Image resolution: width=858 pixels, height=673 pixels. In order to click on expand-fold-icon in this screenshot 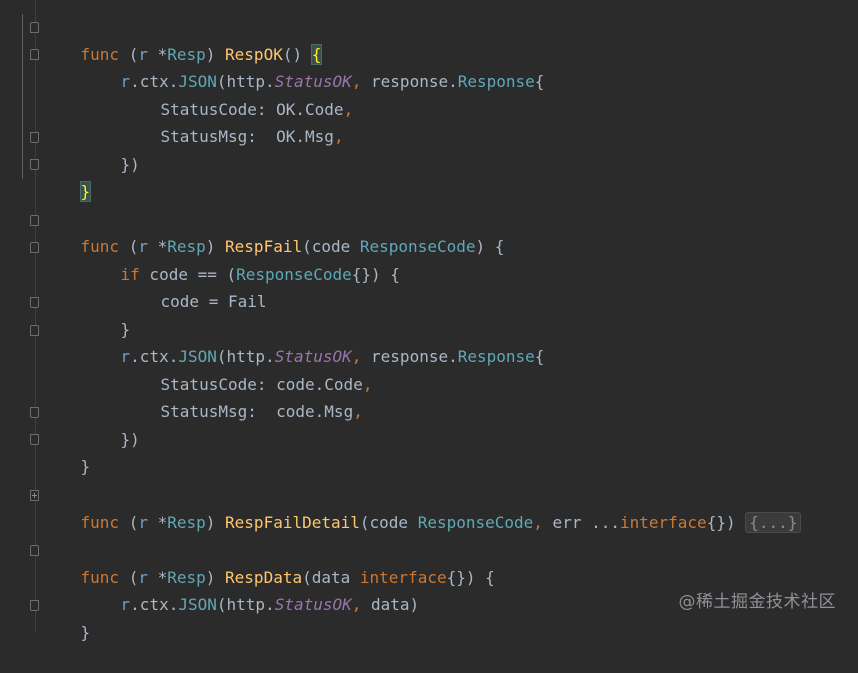, I will do `click(34, 495)`.